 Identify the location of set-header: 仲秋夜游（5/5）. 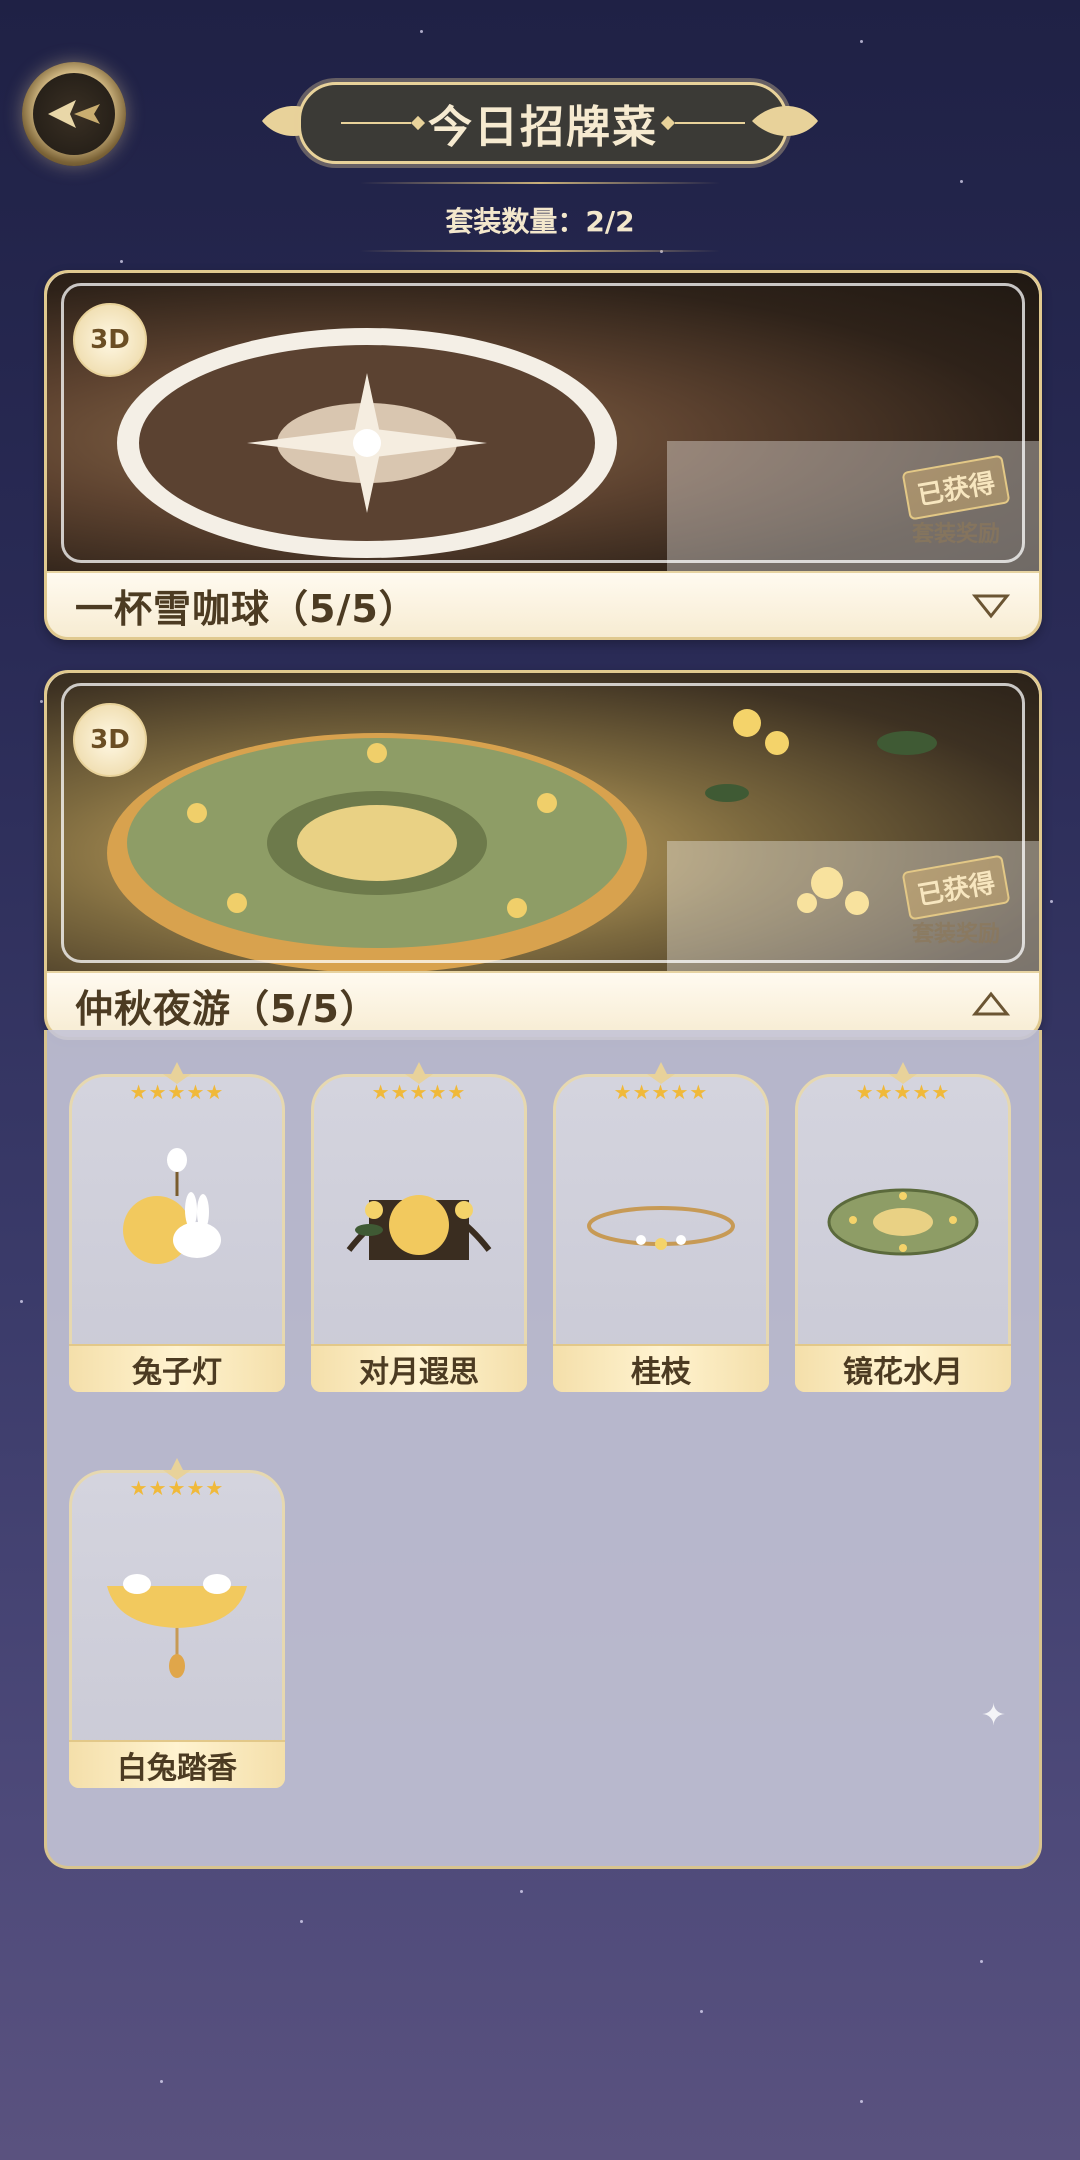
(543, 1004).